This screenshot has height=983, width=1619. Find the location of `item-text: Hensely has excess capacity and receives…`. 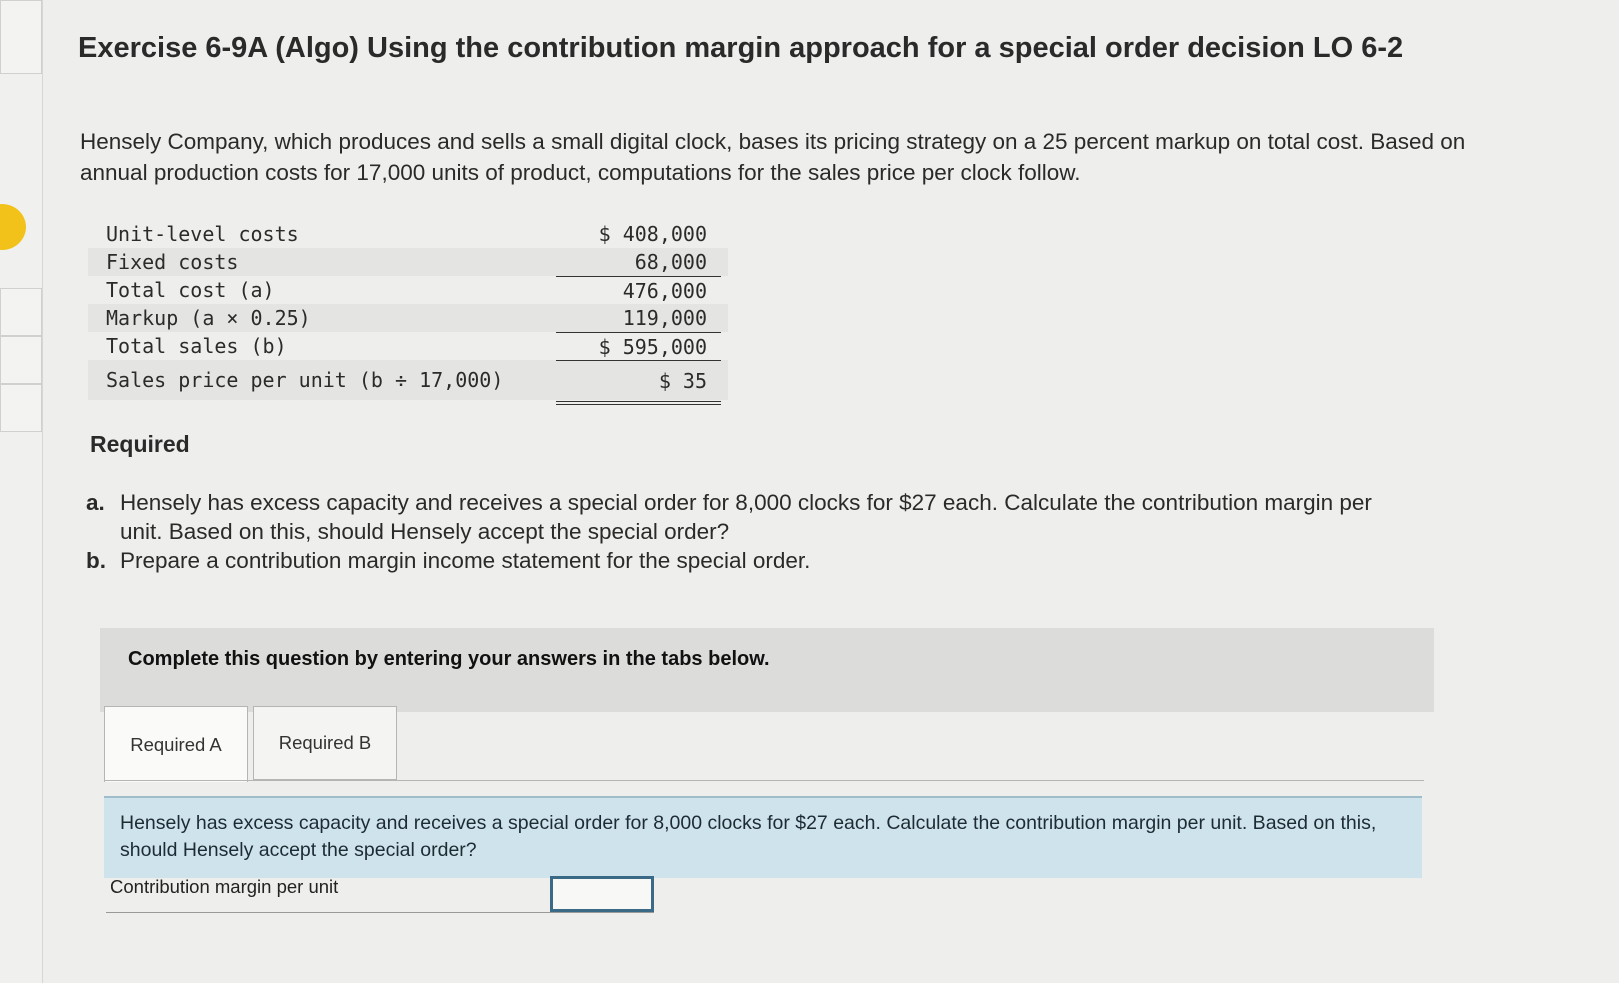

item-text: Hensely has excess capacity and receives… is located at coordinates (746, 517).